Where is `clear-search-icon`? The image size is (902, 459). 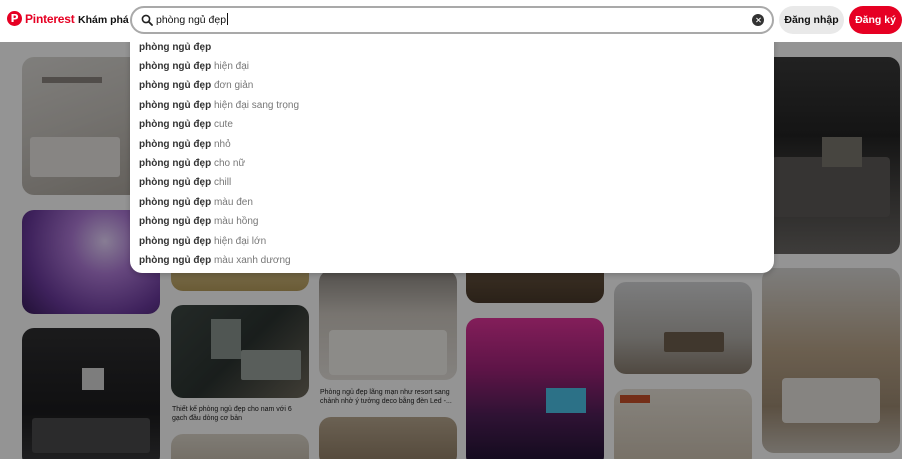
clear-search-icon is located at coordinates (758, 20).